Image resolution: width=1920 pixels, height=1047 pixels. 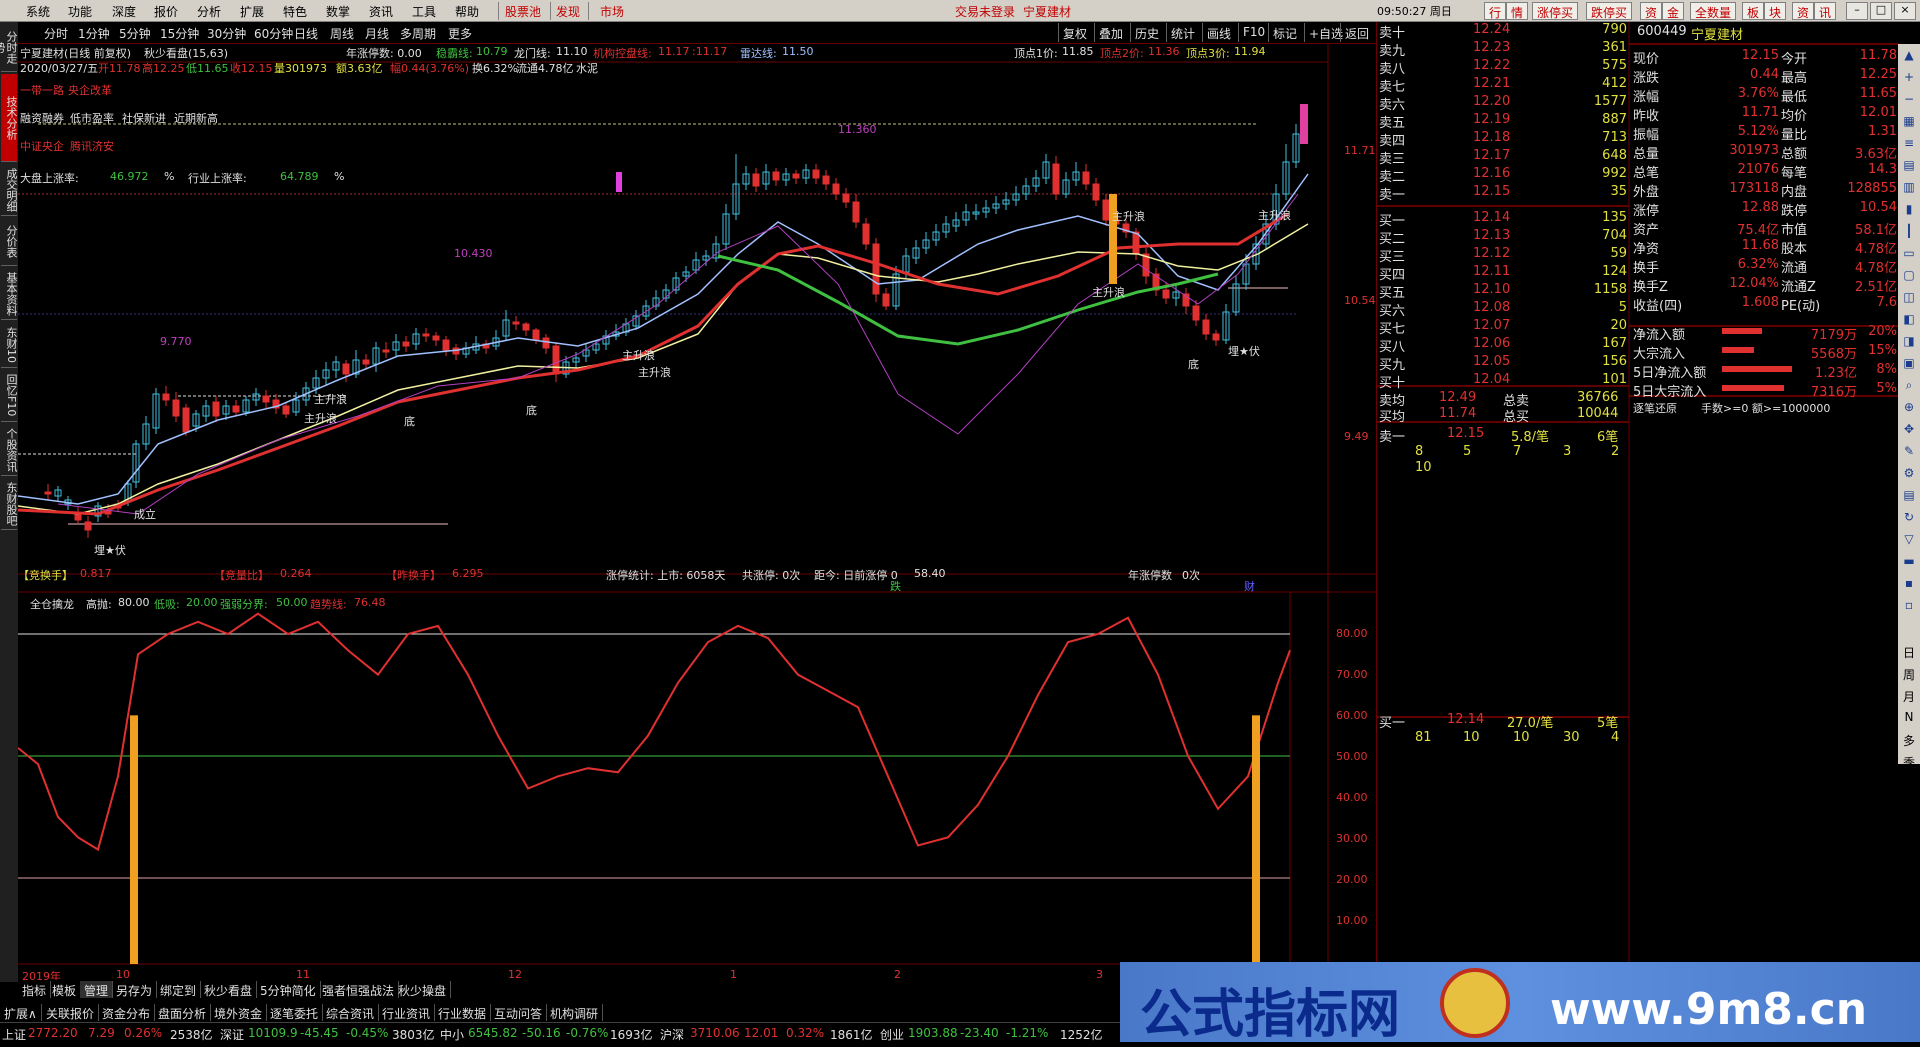 What do you see at coordinates (1909, 145) in the screenshot?
I see `list-icon: ≡` at bounding box center [1909, 145].